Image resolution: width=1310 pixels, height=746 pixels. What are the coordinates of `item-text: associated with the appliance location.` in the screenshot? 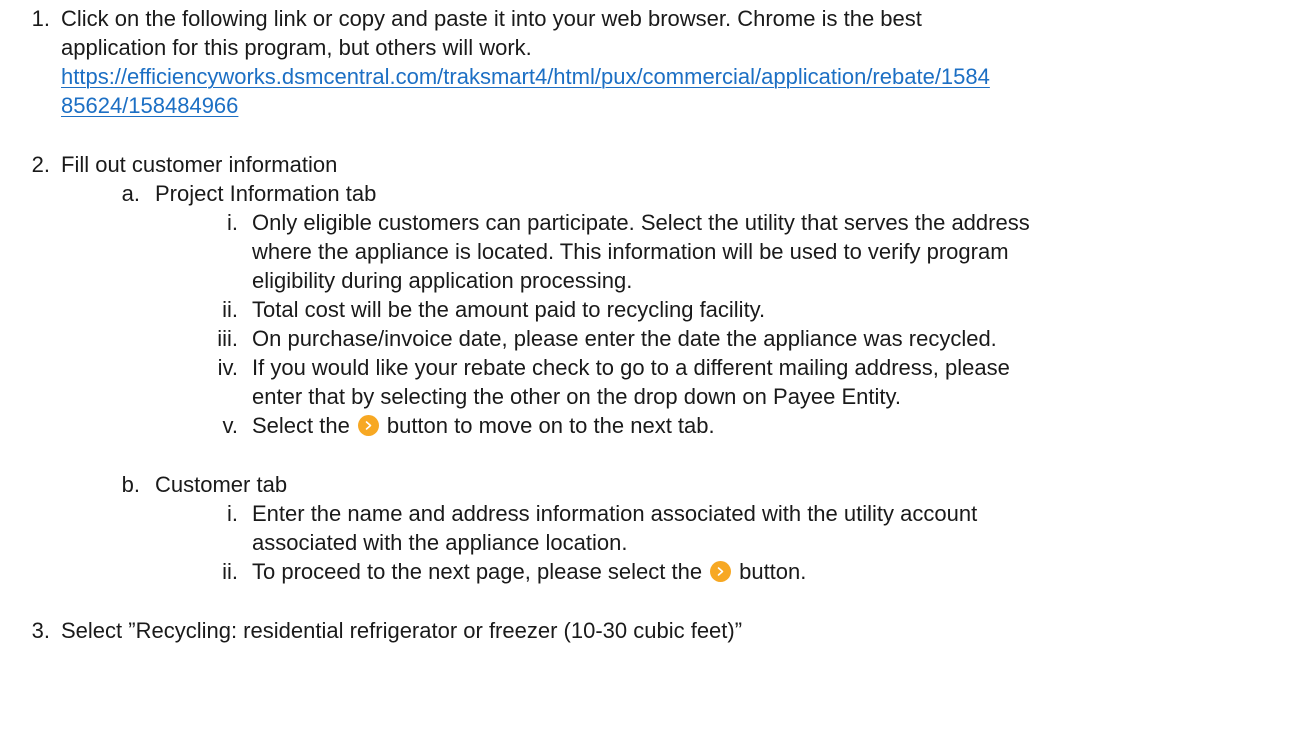 It's located at (440, 542).